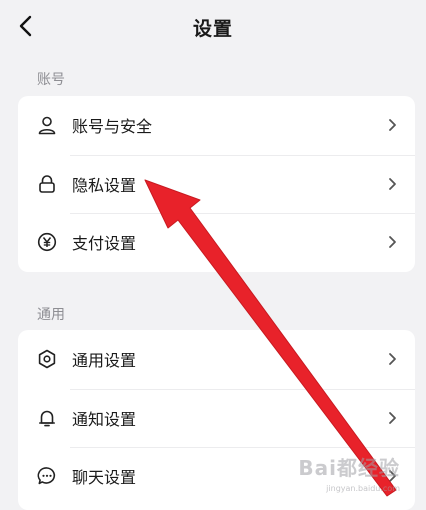  What do you see at coordinates (216, 359) in the screenshot?
I see `settings-item-general: 通用设置` at bounding box center [216, 359].